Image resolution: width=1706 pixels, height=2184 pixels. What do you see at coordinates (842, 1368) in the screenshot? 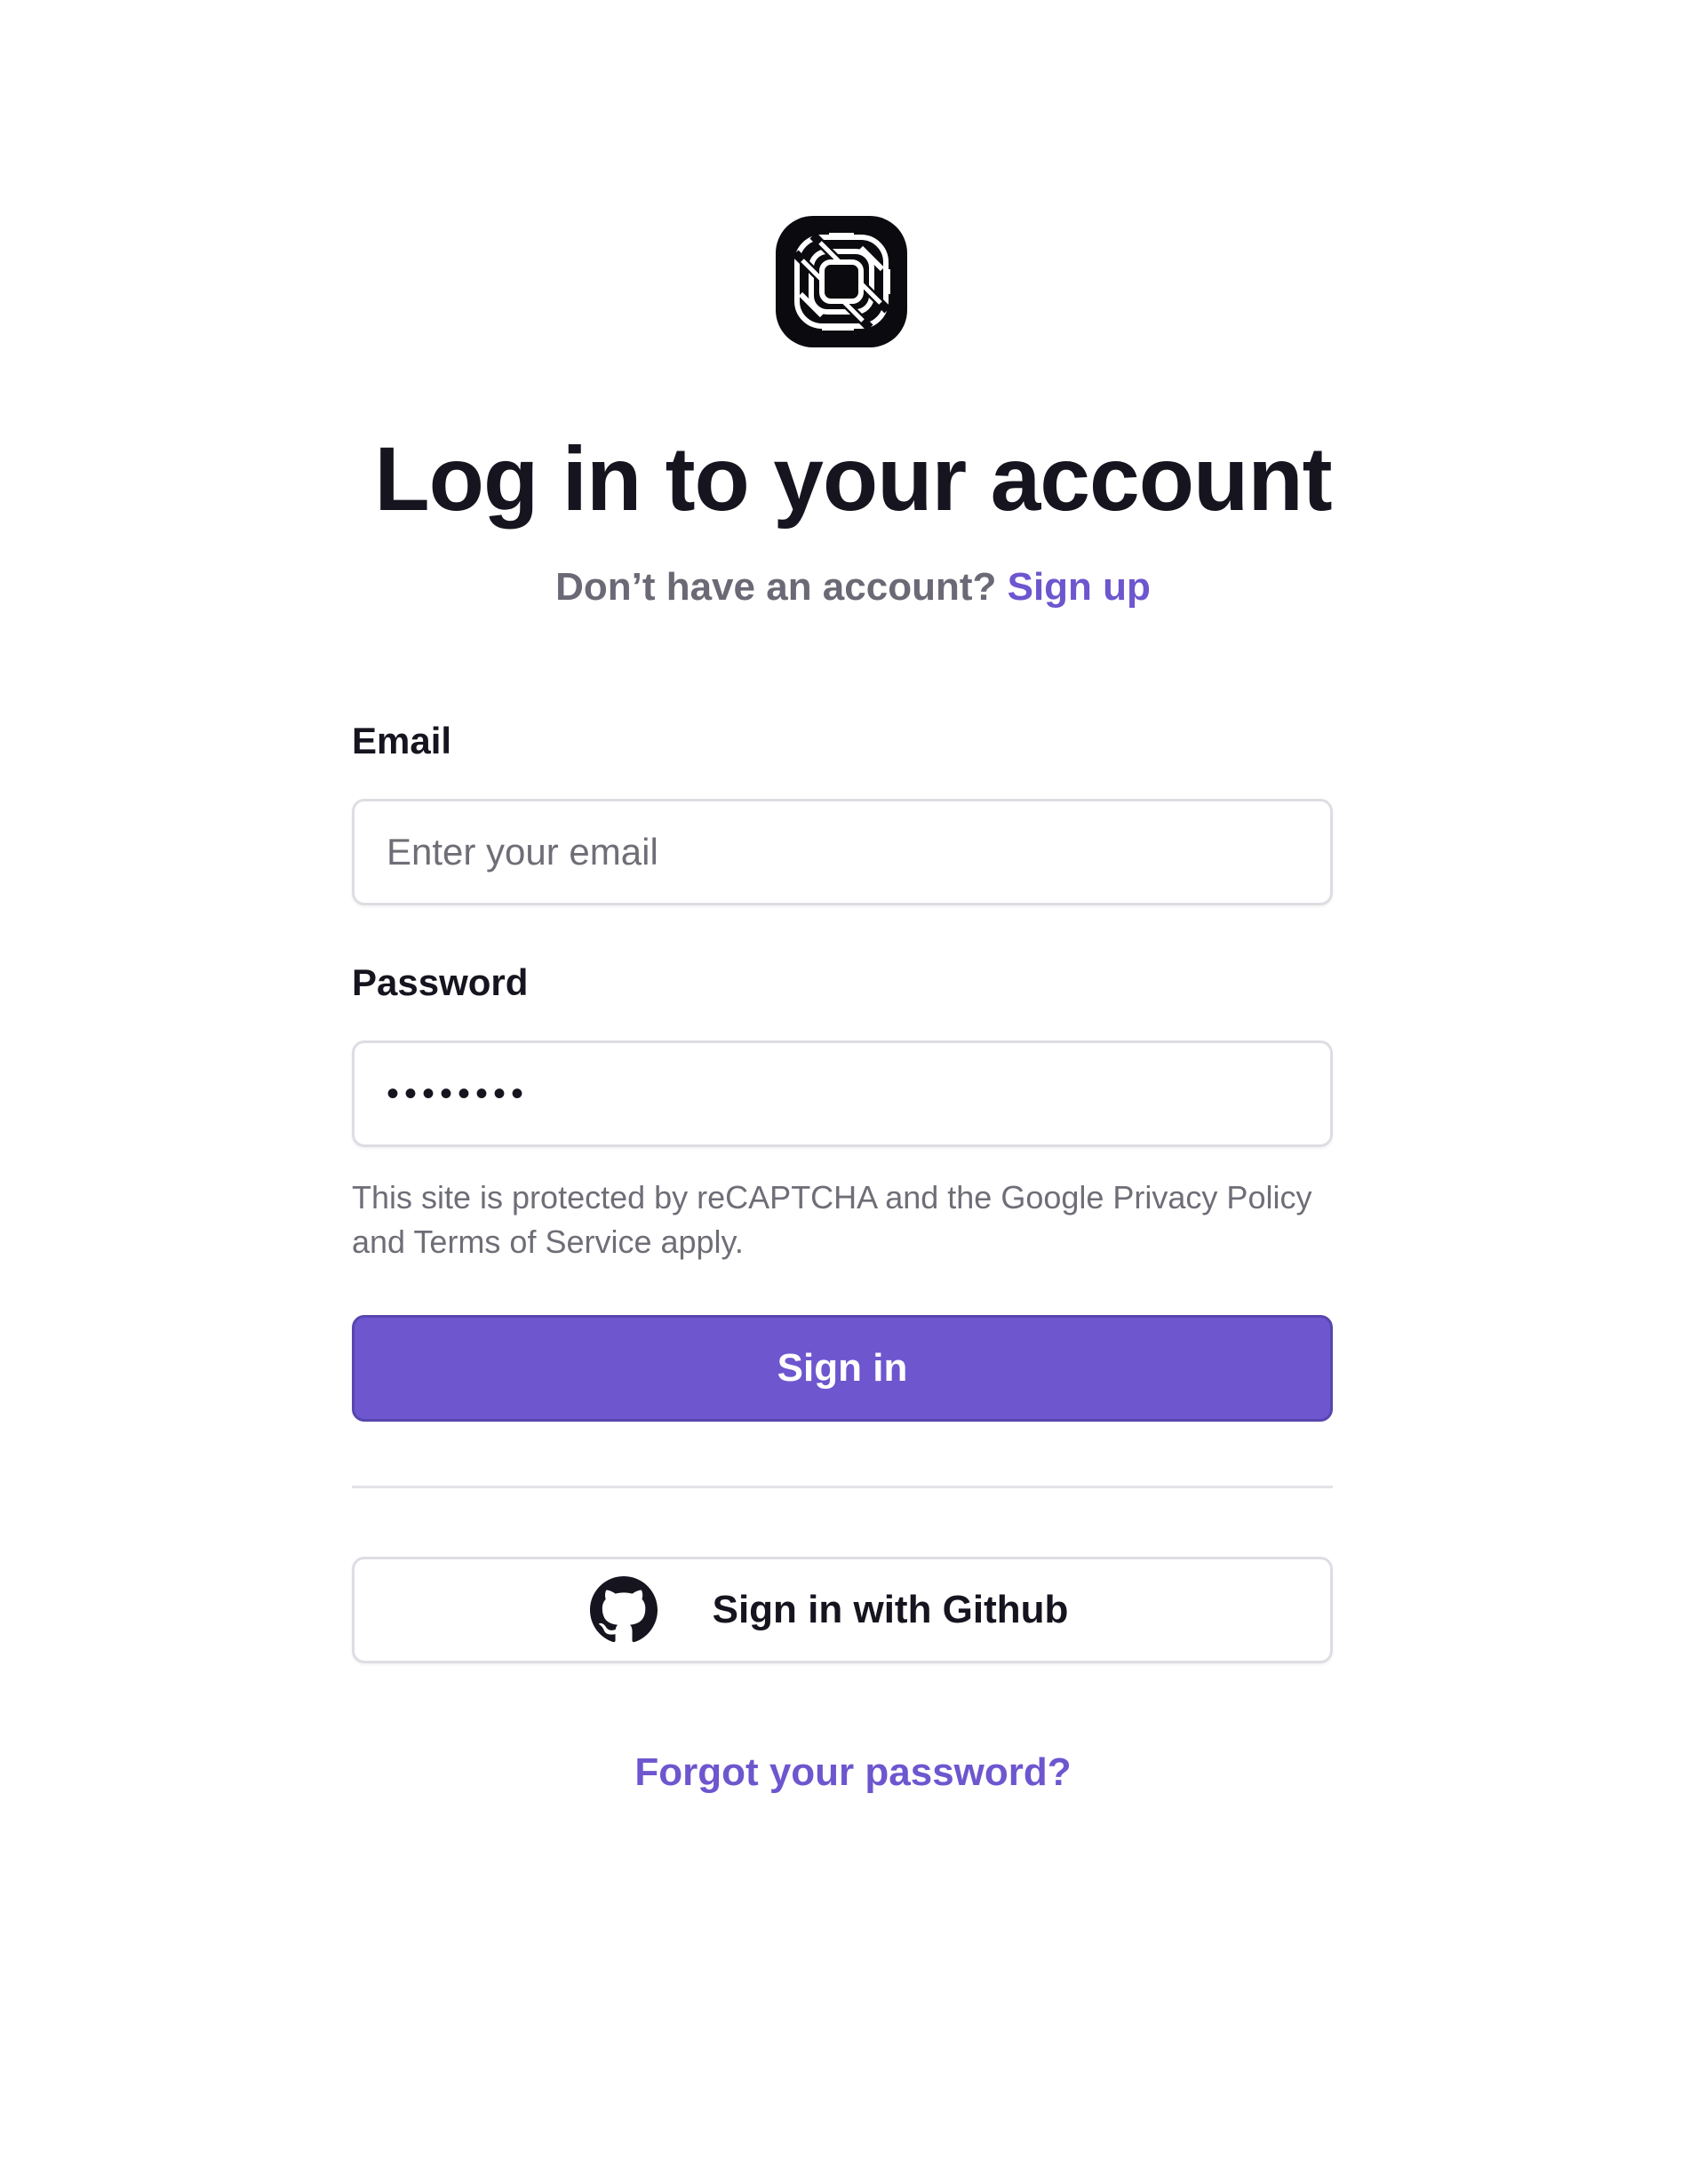
I see `sign-in-button: Sign in` at bounding box center [842, 1368].